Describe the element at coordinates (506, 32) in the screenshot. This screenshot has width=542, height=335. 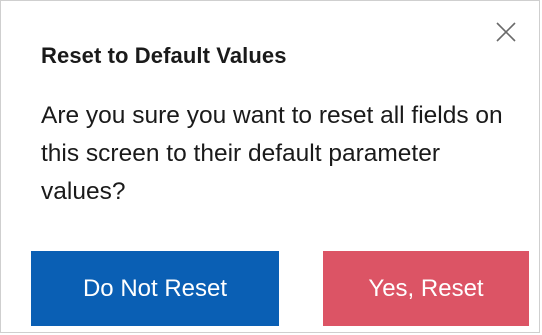
I see `close-icon` at that location.